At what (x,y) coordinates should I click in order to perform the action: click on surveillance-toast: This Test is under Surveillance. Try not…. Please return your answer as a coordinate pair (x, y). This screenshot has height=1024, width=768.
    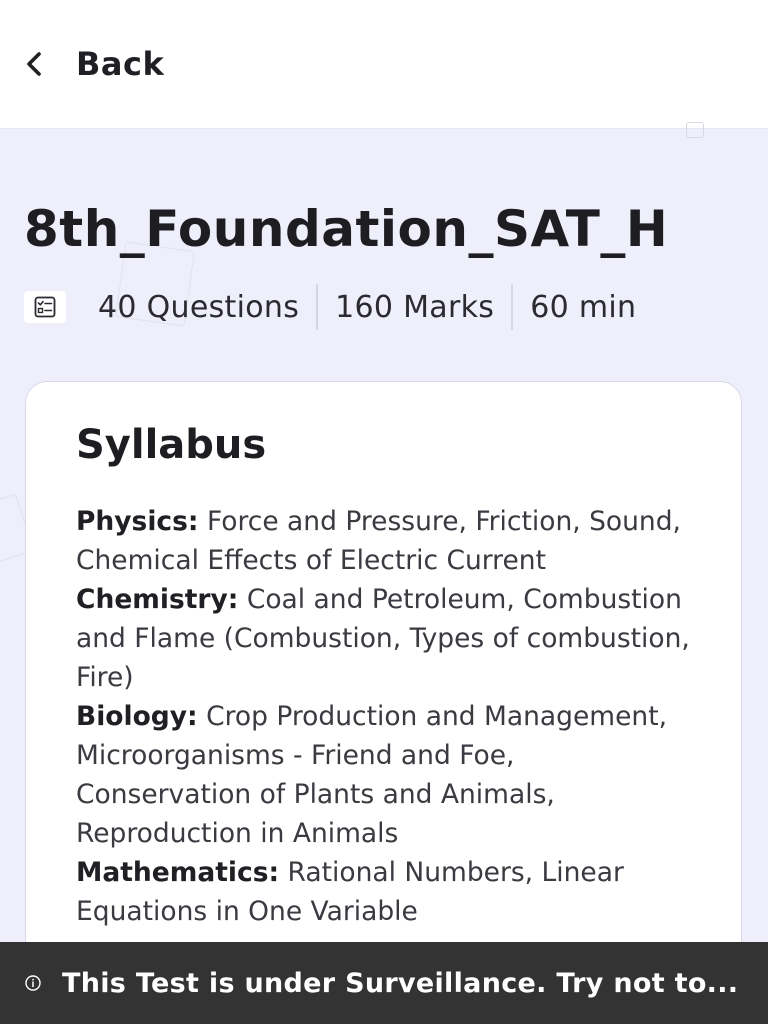
    Looking at the image, I should click on (384, 983).